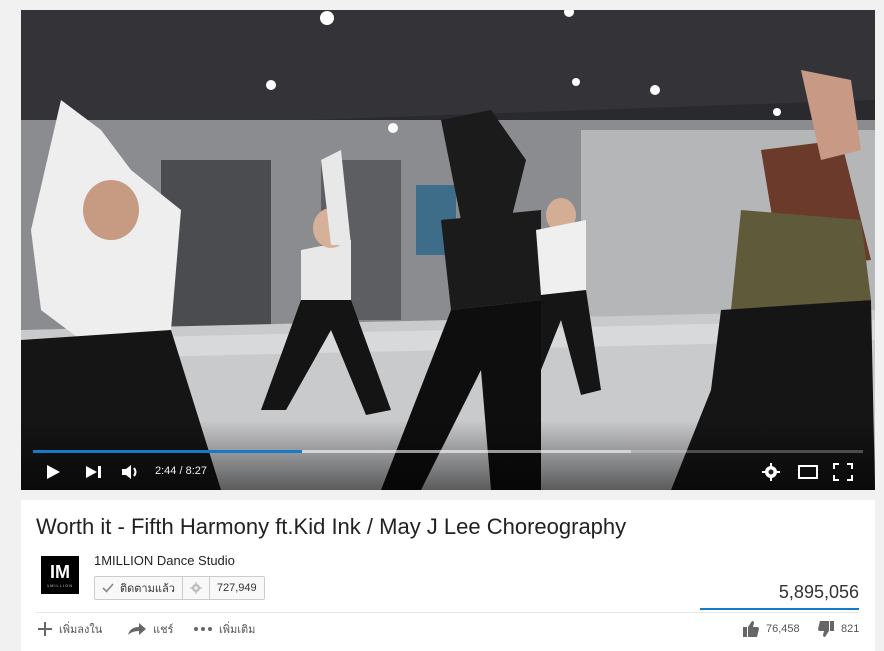  I want to click on like-ratio-bar, so click(779, 609).